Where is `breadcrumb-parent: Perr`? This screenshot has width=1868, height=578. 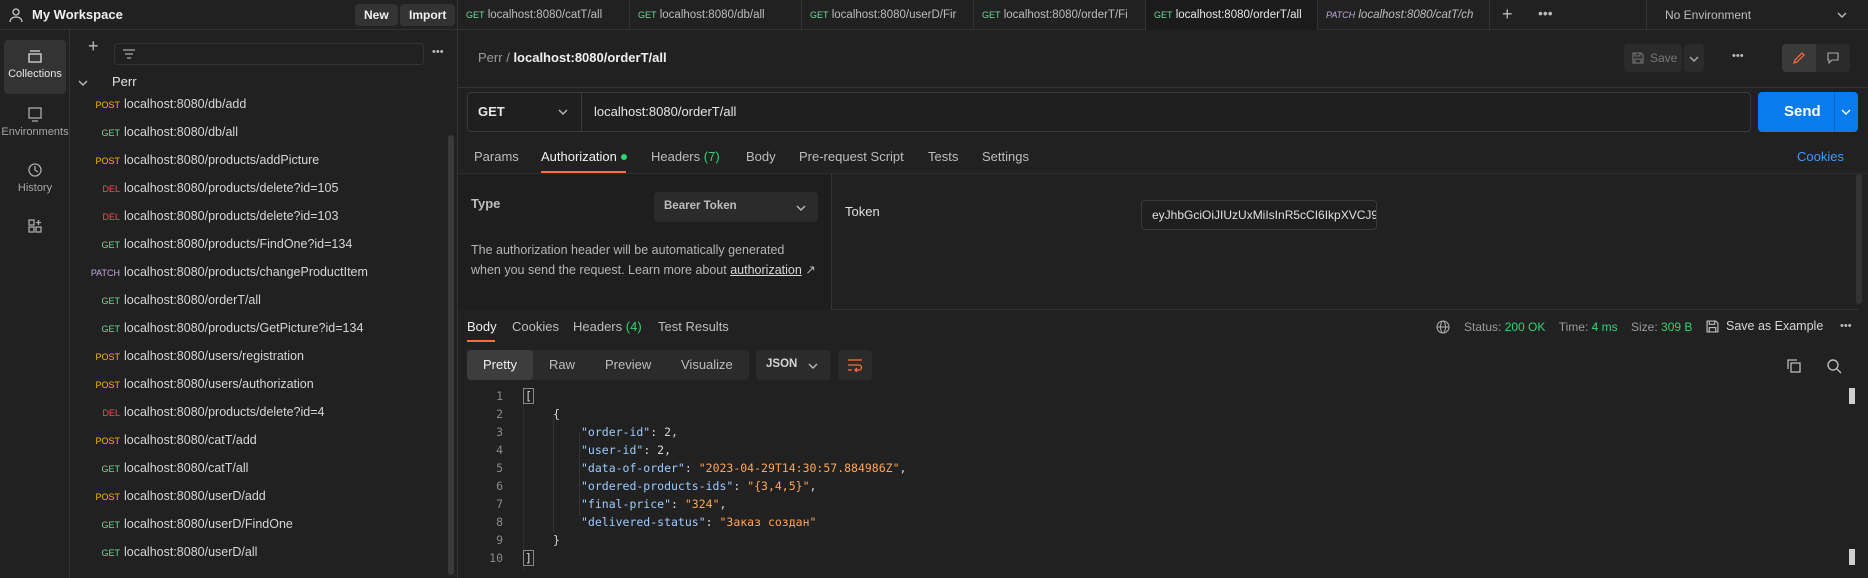
breadcrumb-parent: Perr is located at coordinates (490, 57).